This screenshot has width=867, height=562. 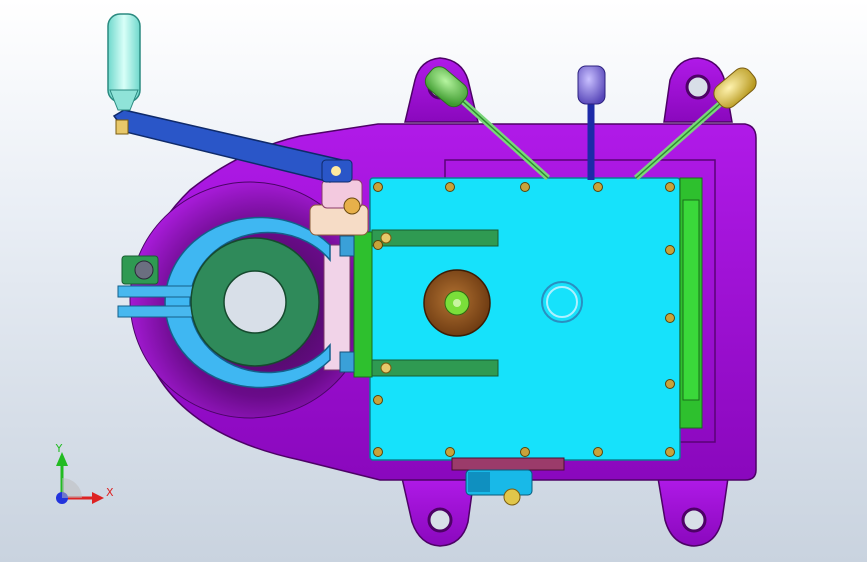 I want to click on orientation-triad: Y X, so click(x=84, y=473).